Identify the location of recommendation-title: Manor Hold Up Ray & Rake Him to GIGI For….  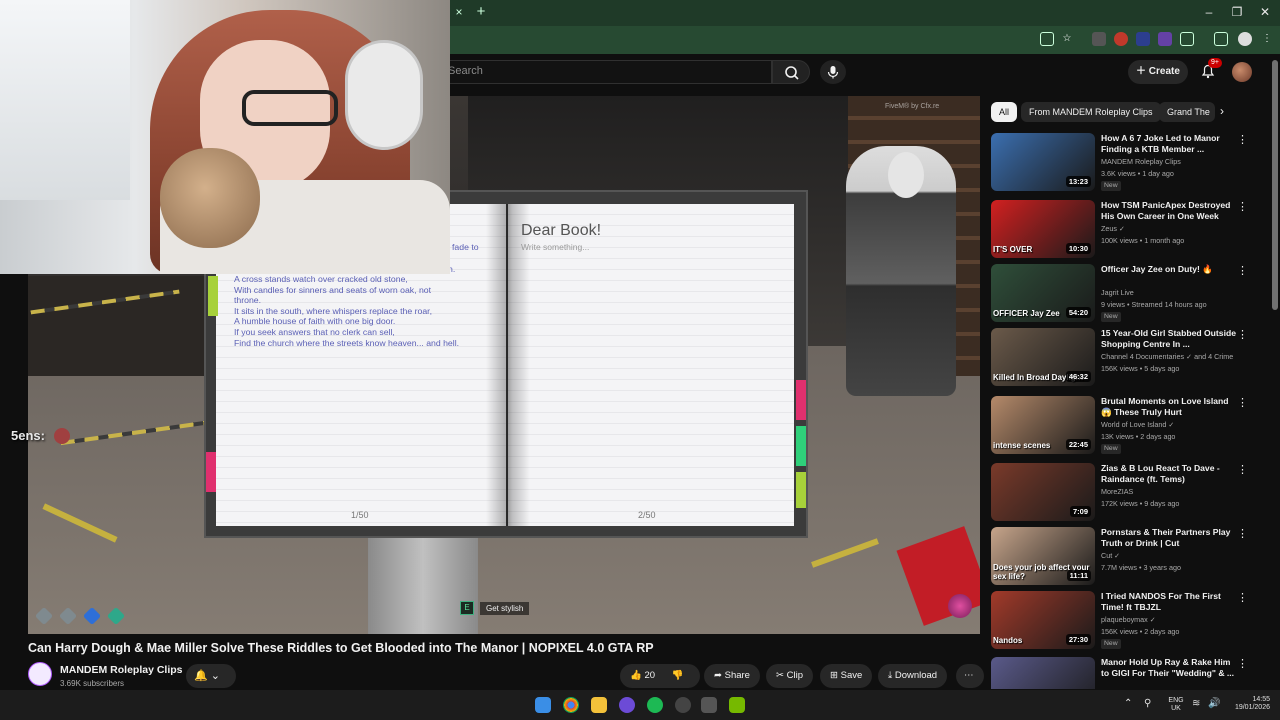
(1169, 668).